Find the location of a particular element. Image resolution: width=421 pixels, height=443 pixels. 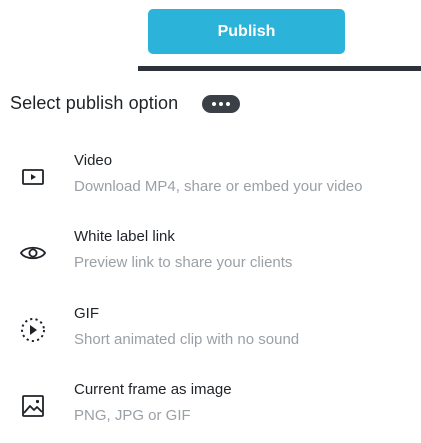

option-description: PNG, JPG or GIF is located at coordinates (132, 415).